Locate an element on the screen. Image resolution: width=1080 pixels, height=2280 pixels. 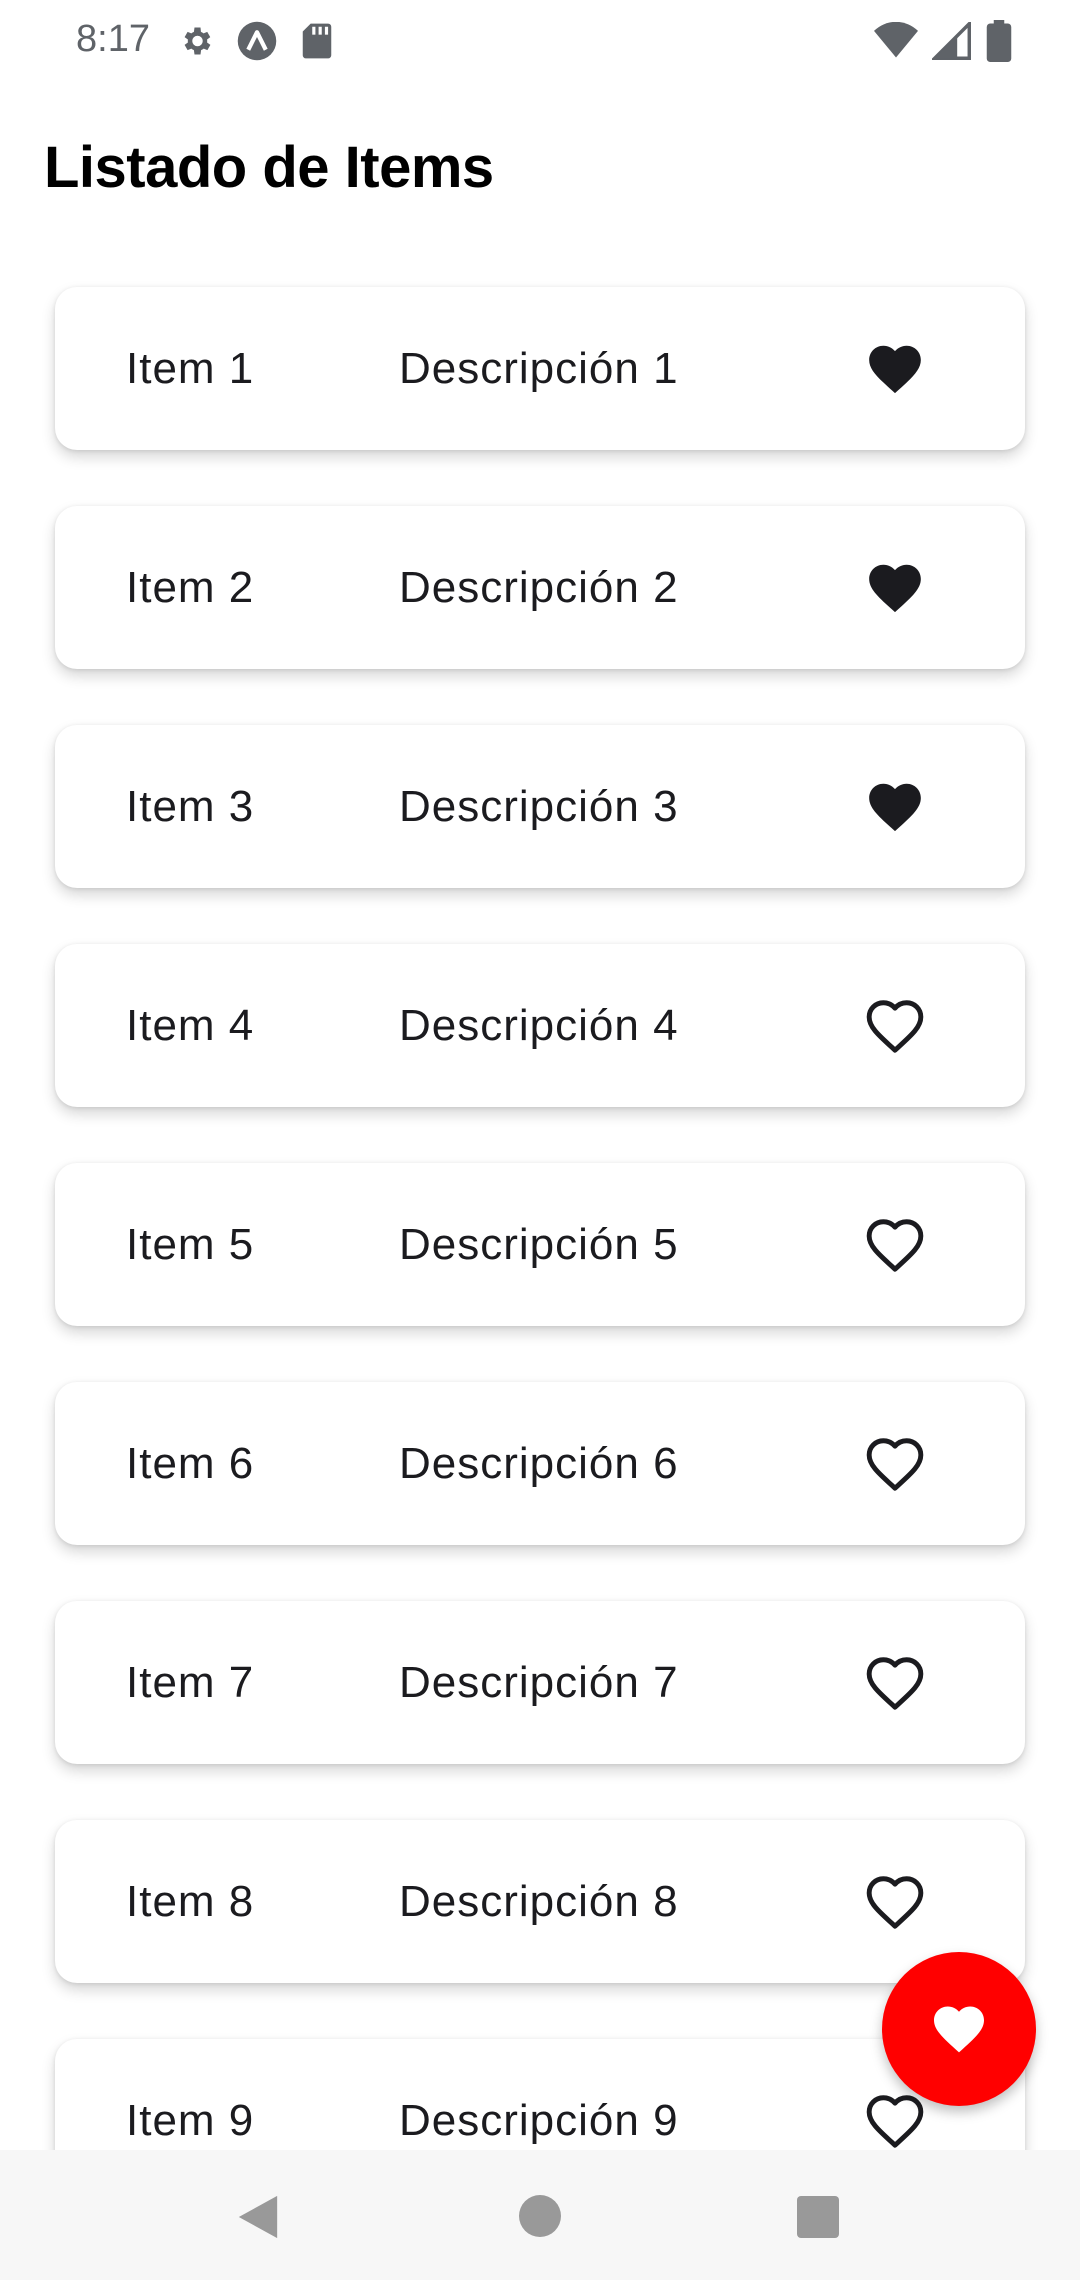
item-description: Descripción 7 is located at coordinates (539, 1682).